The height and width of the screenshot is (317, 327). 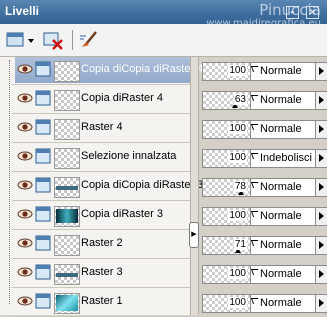 I want to click on layer-name: Raster 1, so click(x=102, y=301).